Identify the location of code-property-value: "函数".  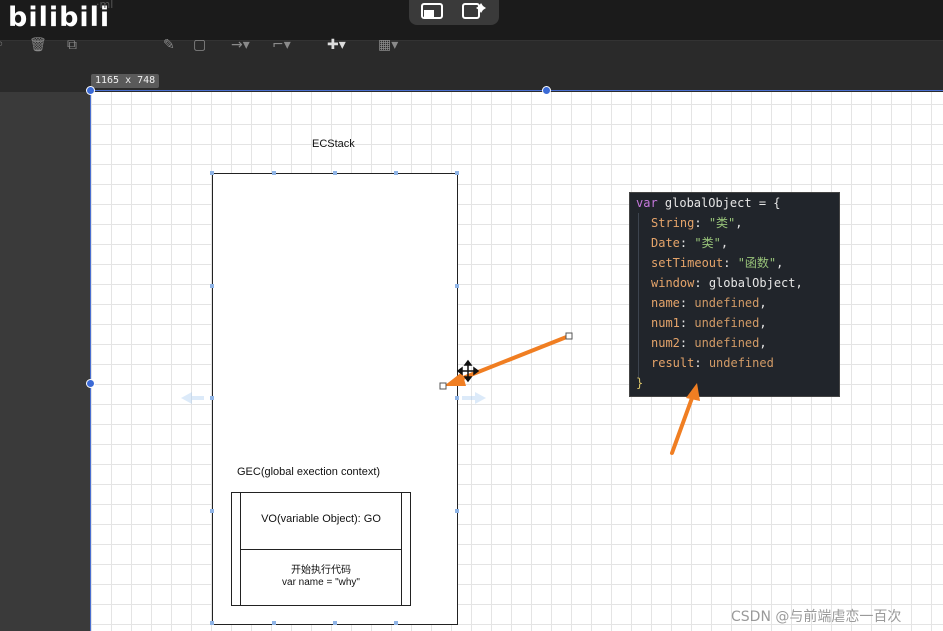
(757, 263).